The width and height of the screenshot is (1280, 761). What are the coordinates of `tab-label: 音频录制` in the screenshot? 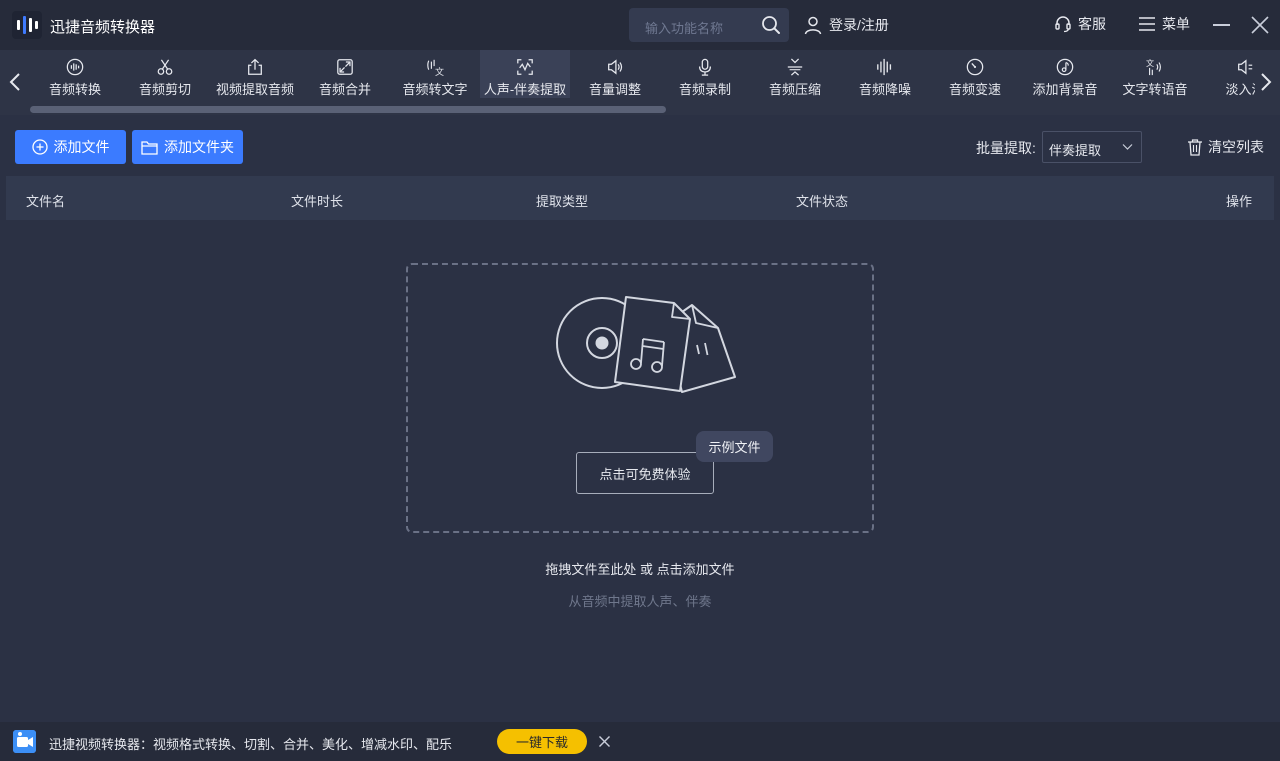 It's located at (704, 89).